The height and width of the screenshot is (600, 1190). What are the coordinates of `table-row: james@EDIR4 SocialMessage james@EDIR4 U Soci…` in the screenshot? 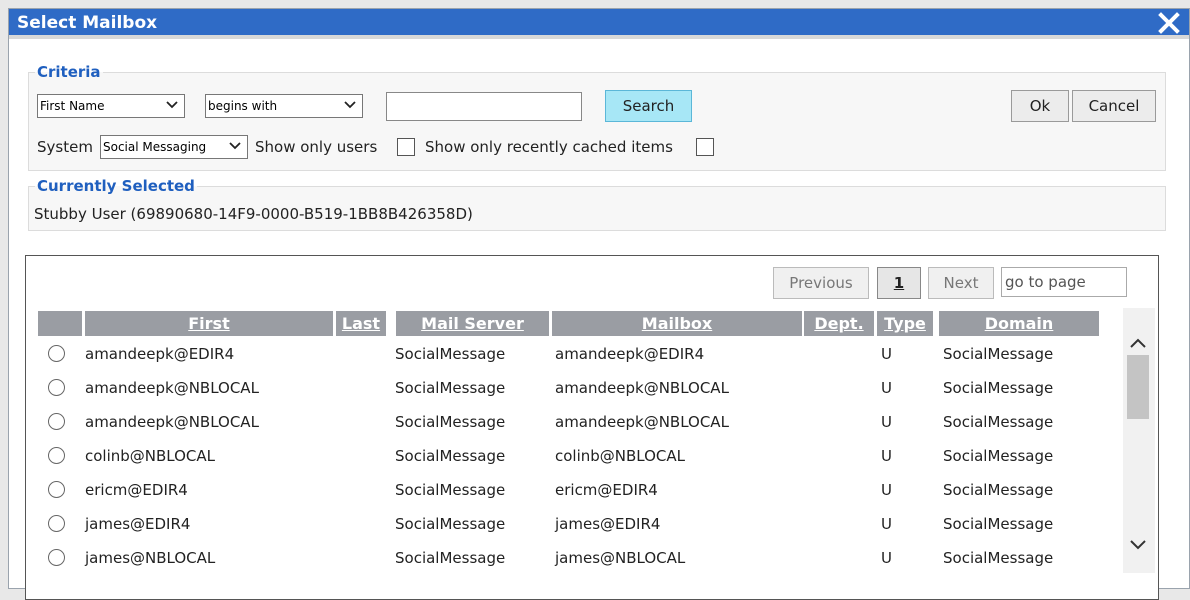 It's located at (568, 524).